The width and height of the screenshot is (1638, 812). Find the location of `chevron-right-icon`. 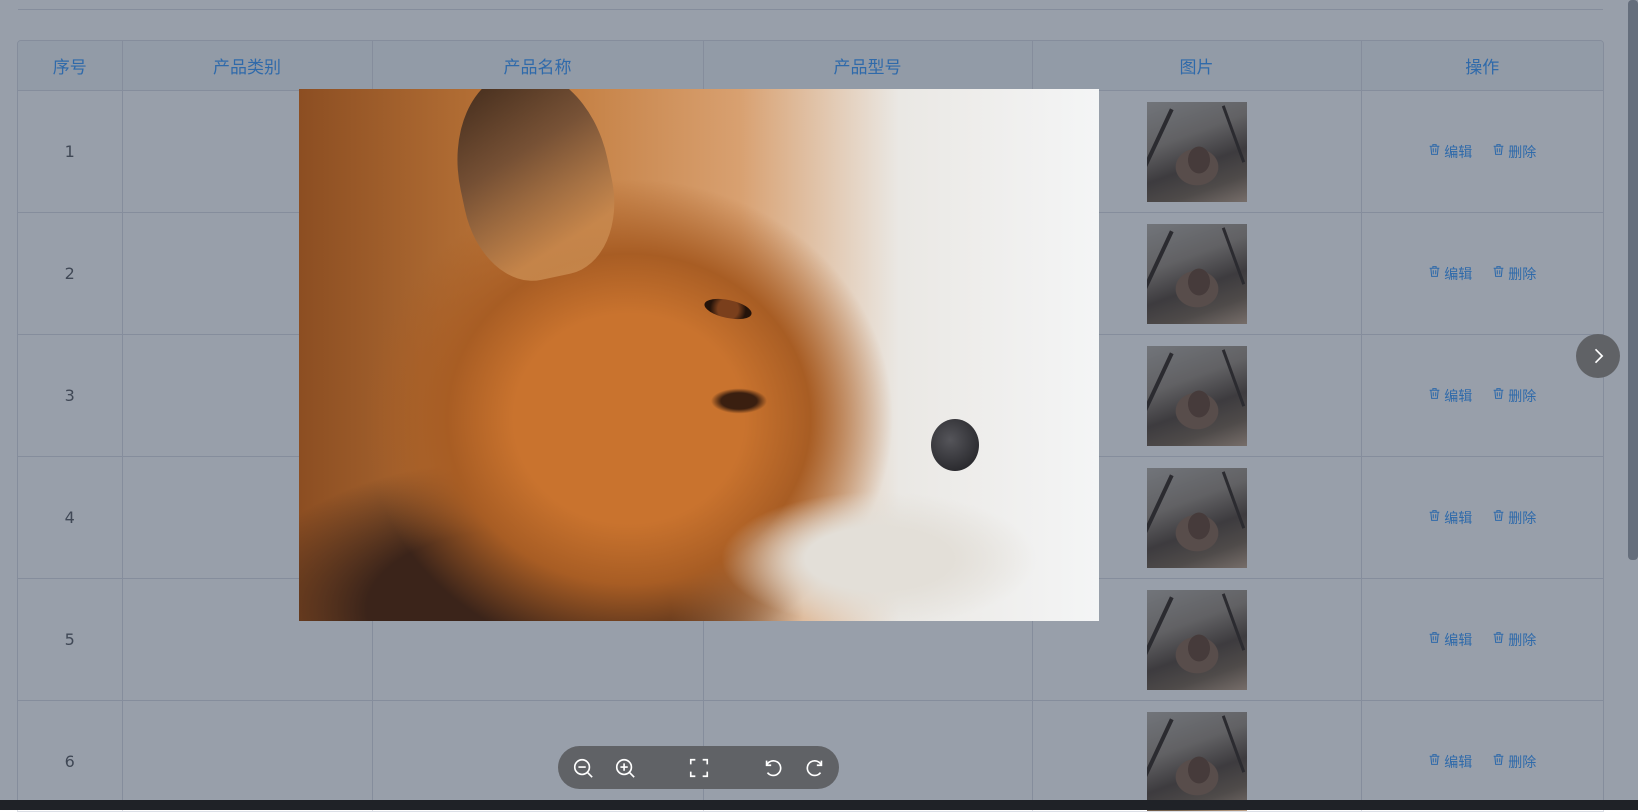

chevron-right-icon is located at coordinates (1598, 356).